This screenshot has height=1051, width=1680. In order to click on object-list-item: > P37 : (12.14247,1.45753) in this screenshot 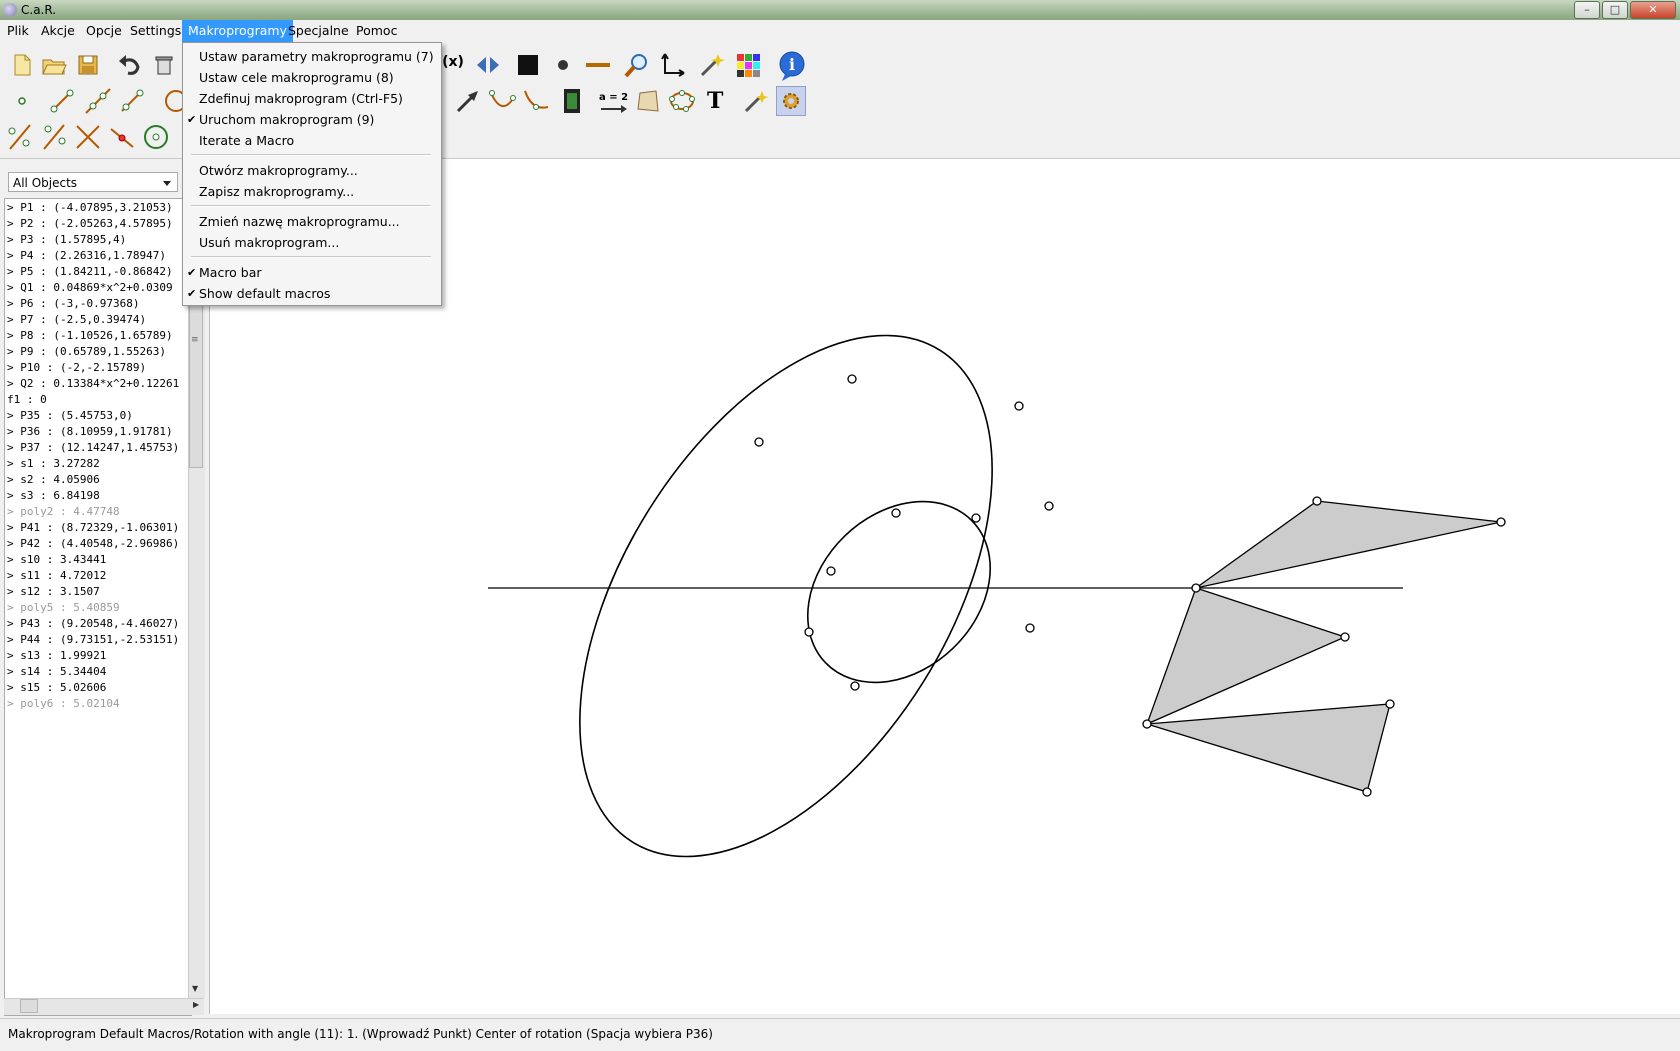, I will do `click(97, 448)`.